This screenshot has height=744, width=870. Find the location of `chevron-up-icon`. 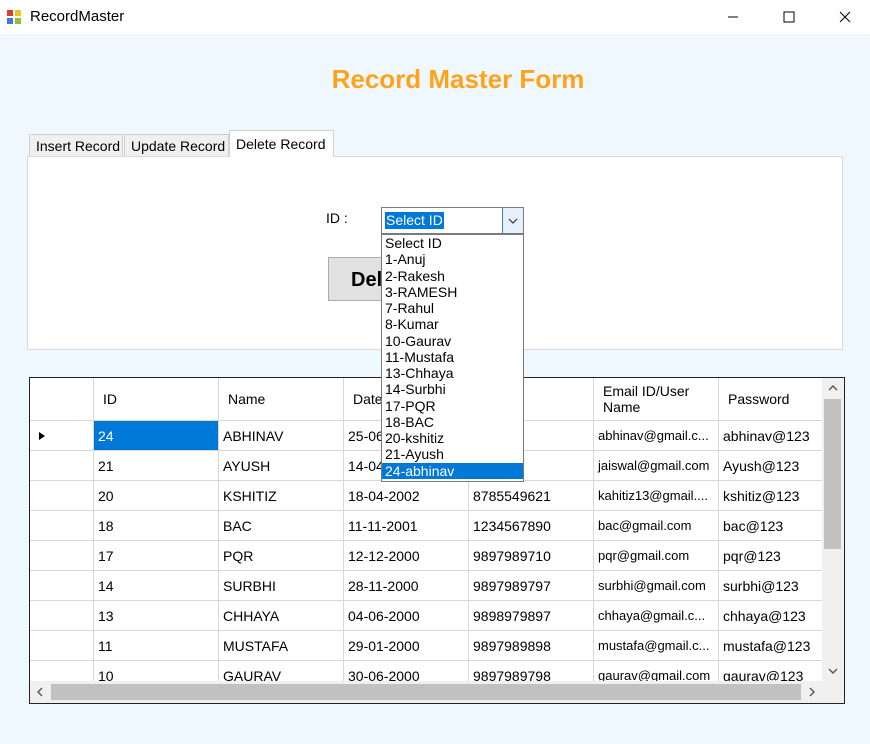

chevron-up-icon is located at coordinates (833, 388).